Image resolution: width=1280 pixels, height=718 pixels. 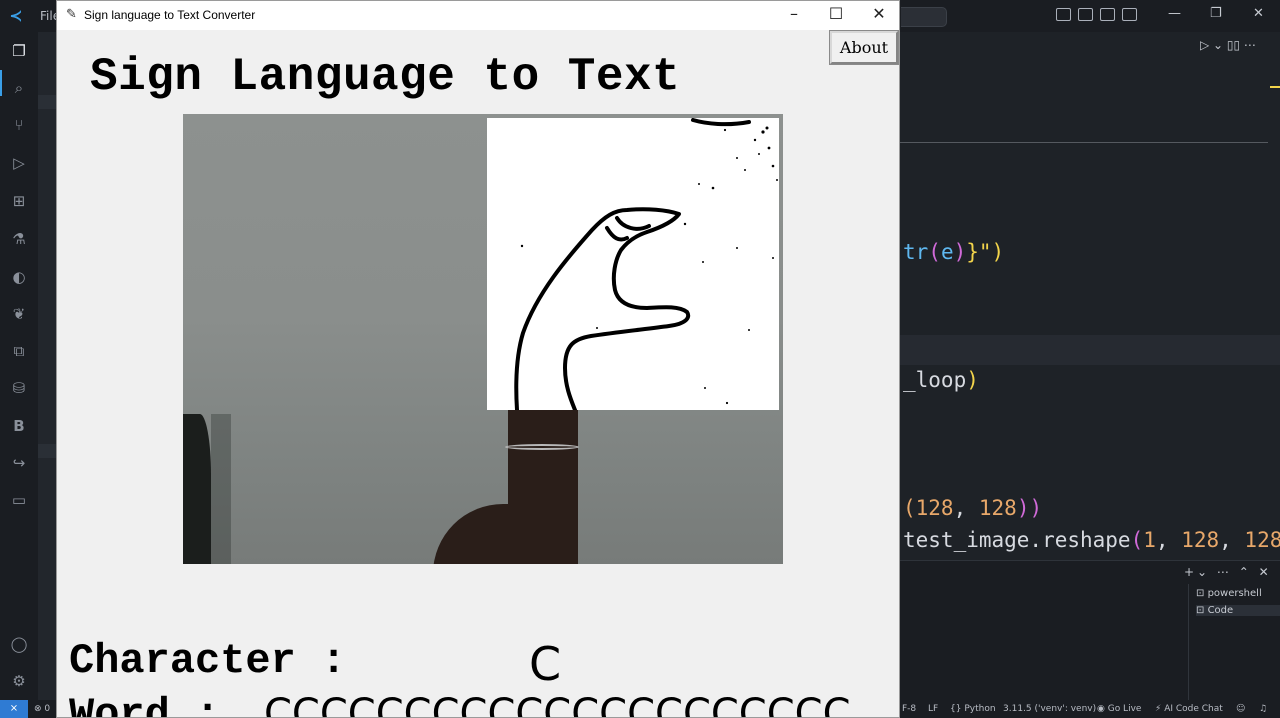 What do you see at coordinates (19, 239) in the screenshot?
I see `testing-icon: ⚗` at bounding box center [19, 239].